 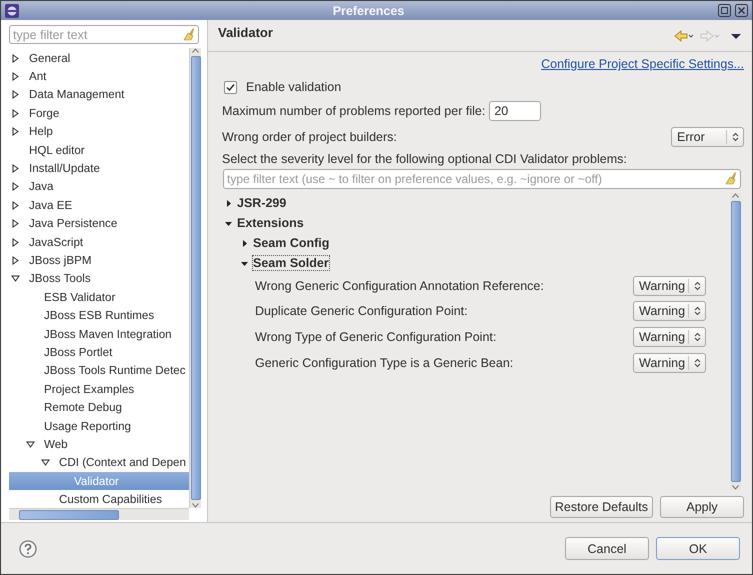 I want to click on tree-item: JavaScript, so click(x=99, y=242).